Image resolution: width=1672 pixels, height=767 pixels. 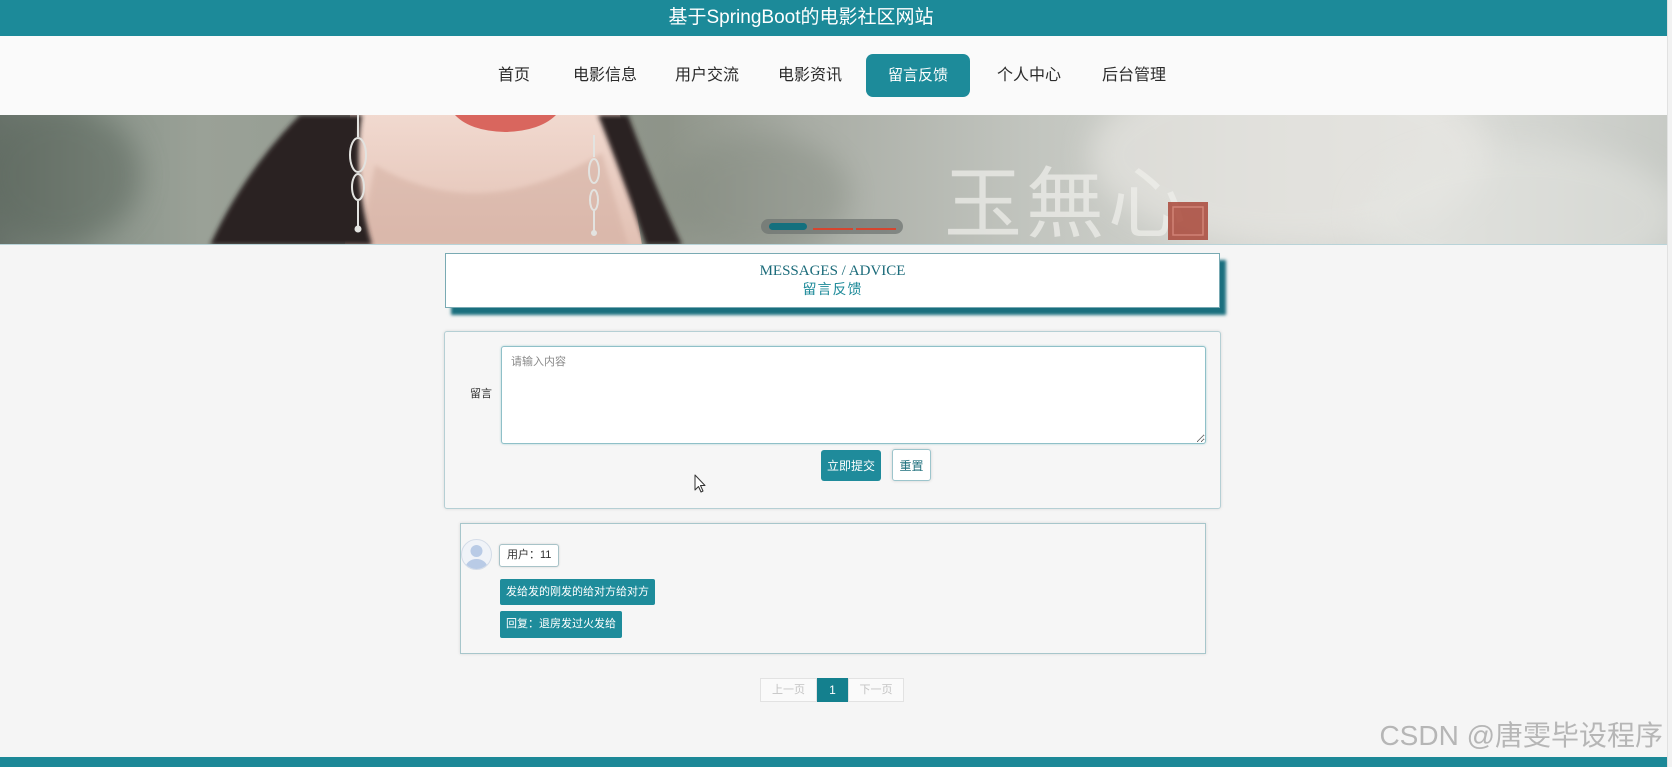 I want to click on message-content: 发给发的刚发的给对方给对方, so click(x=577, y=592).